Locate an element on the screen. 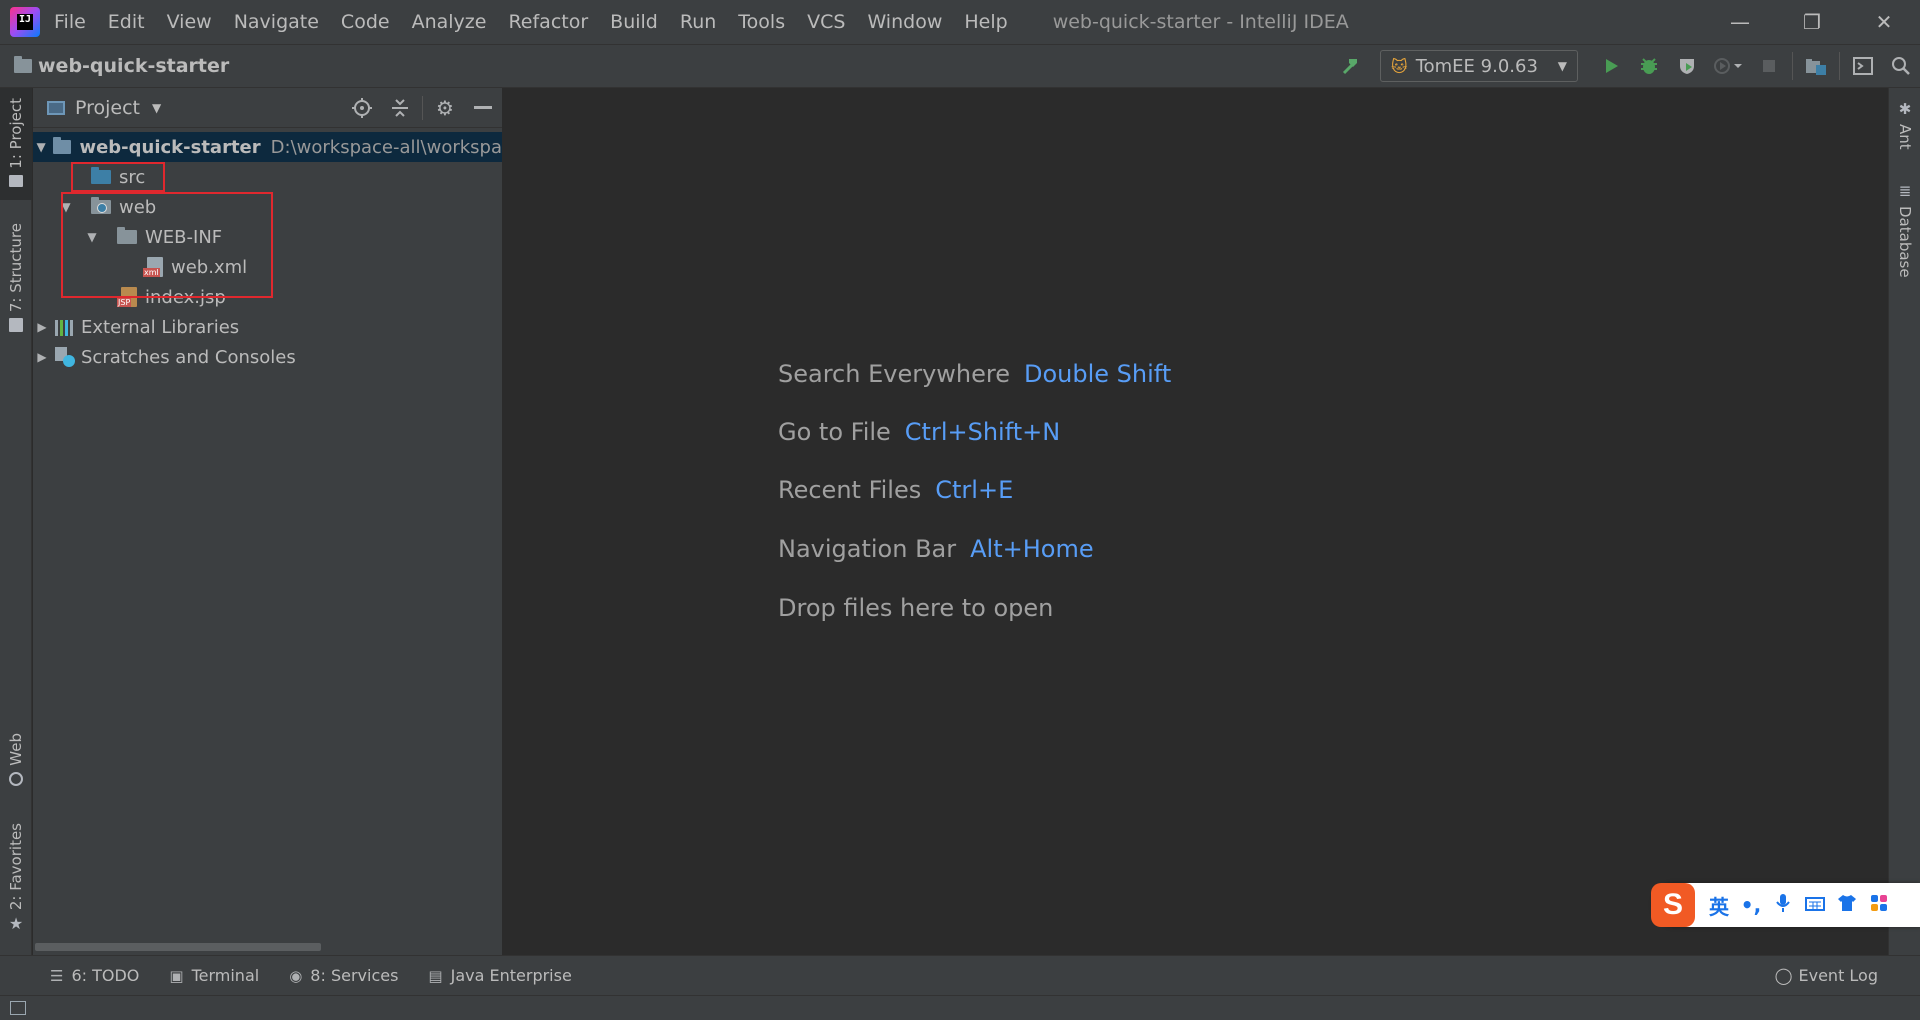  run-icon is located at coordinates (1611, 66).